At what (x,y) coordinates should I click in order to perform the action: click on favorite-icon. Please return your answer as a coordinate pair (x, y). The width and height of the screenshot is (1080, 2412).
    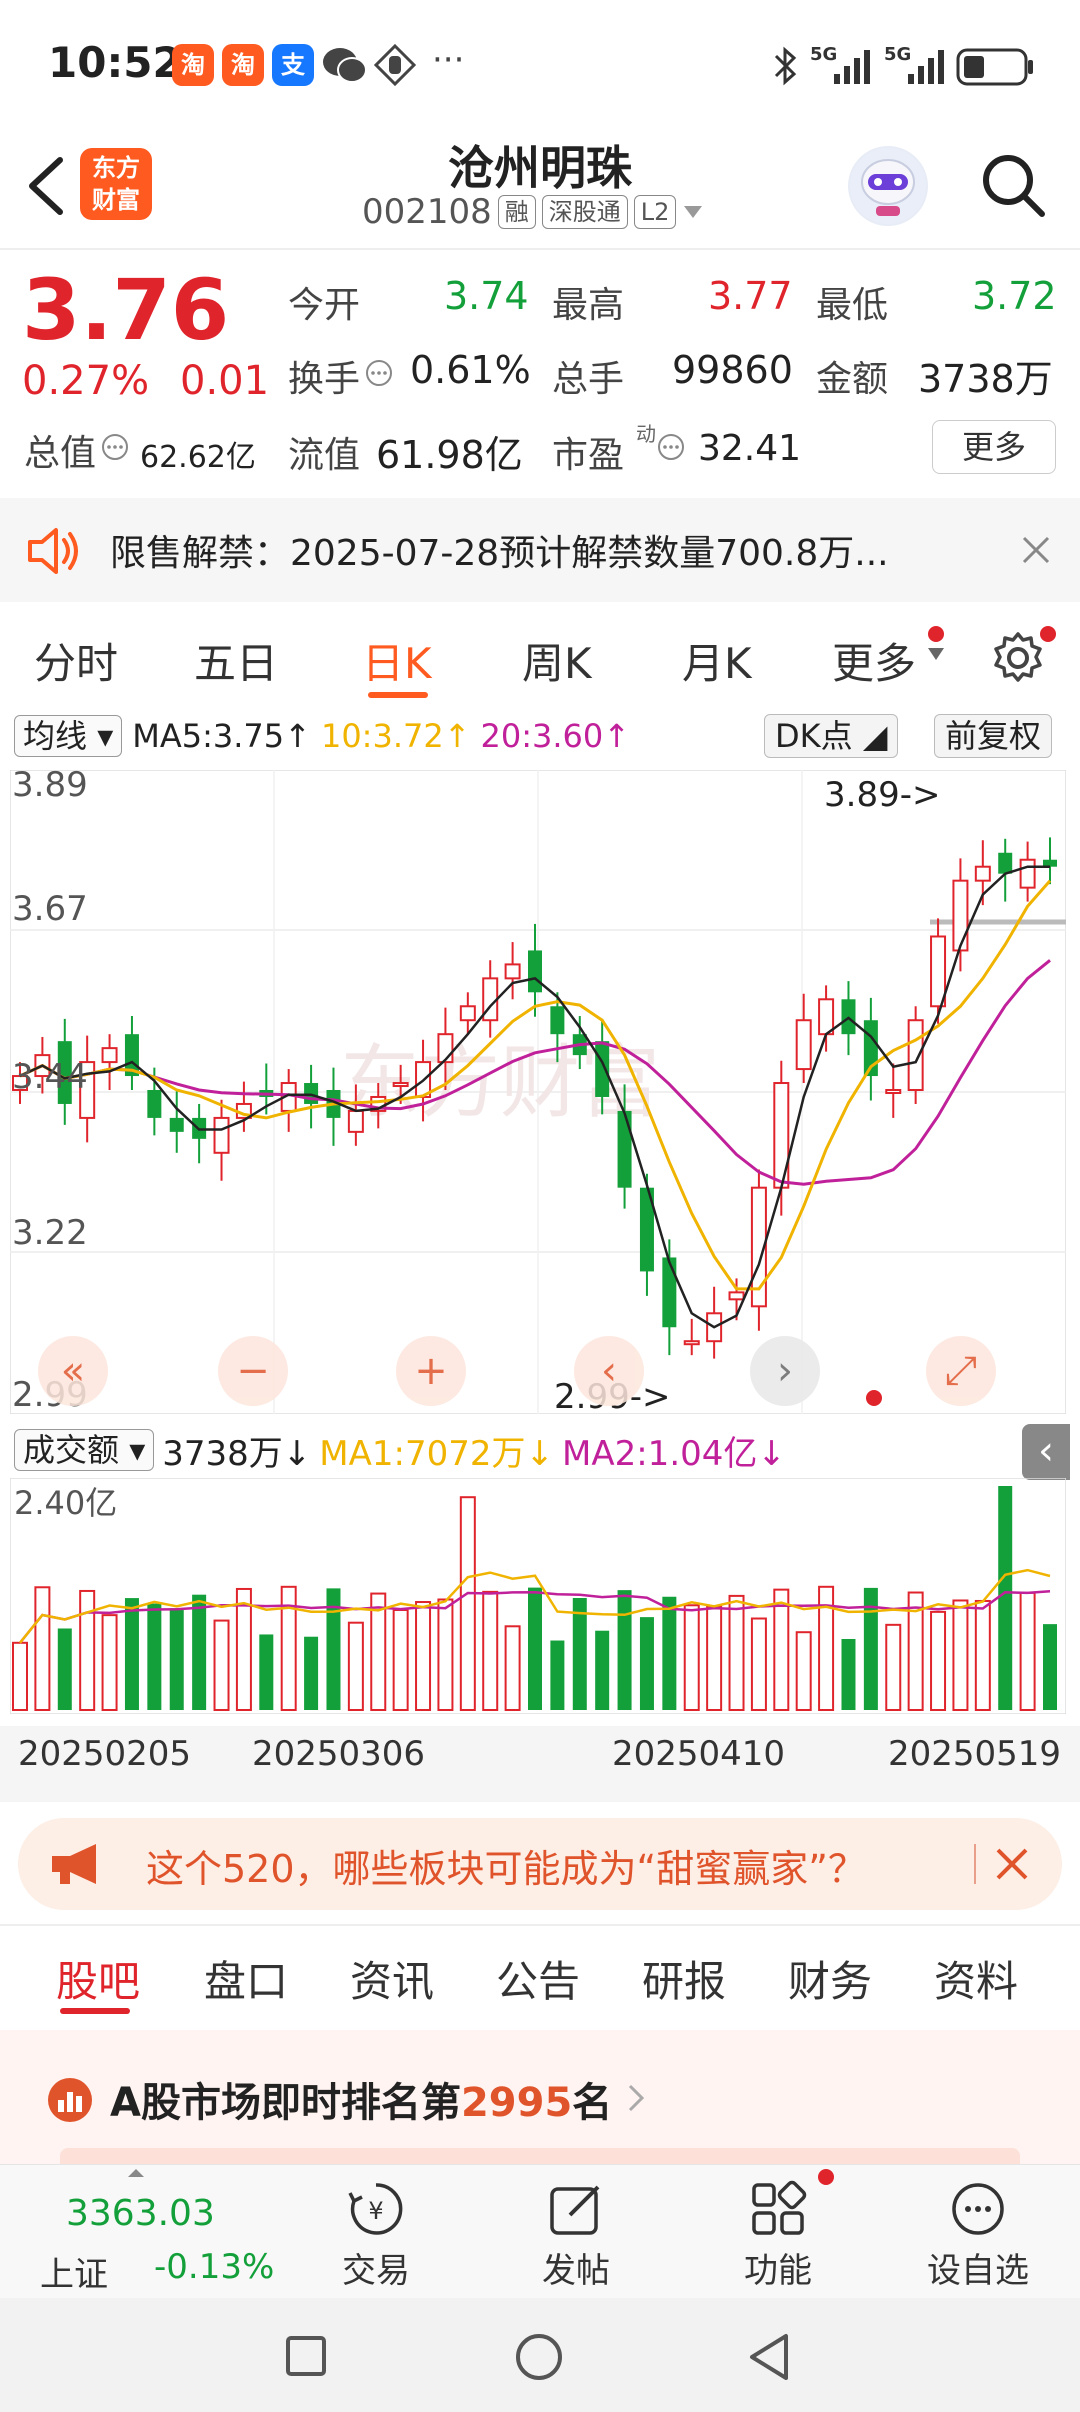
    Looking at the image, I should click on (978, 2209).